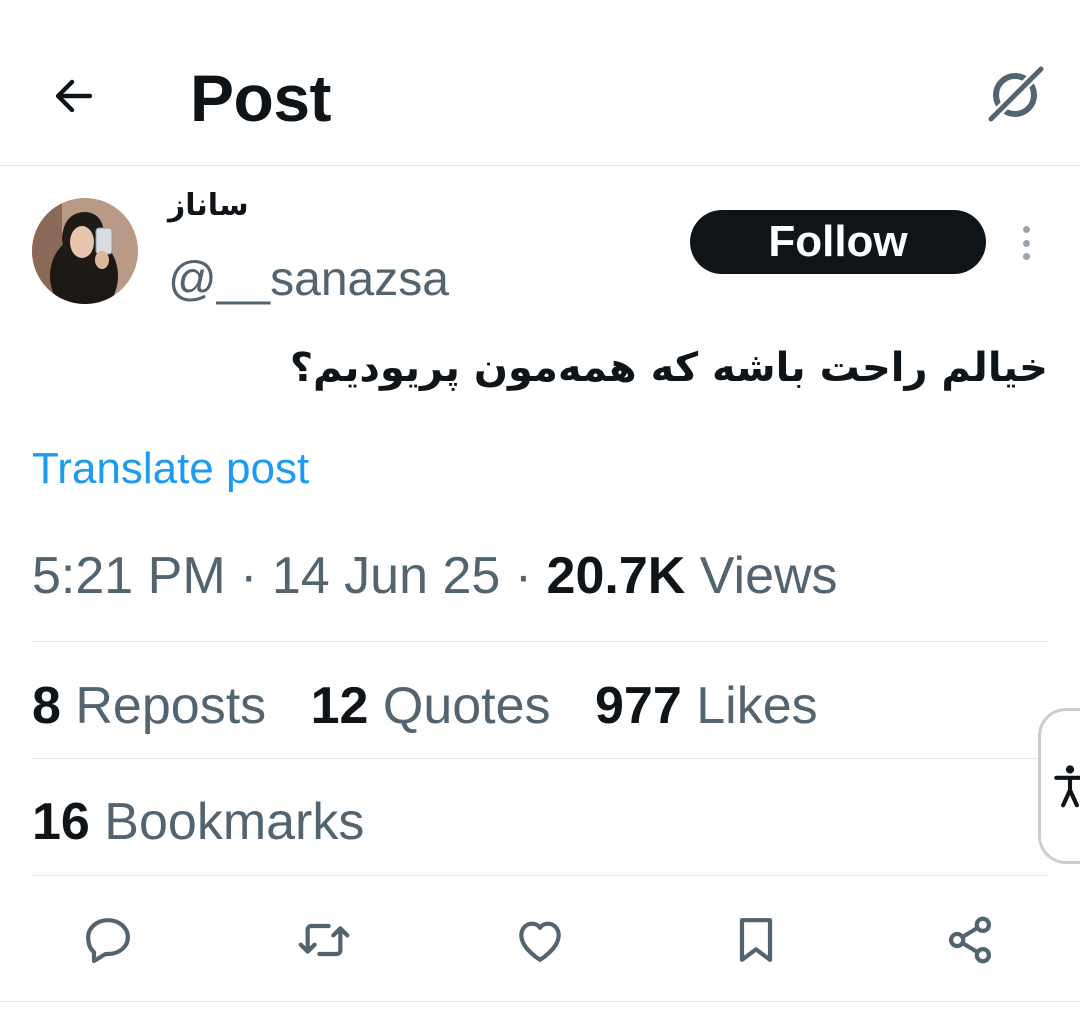 This screenshot has width=1080, height=1024. Describe the element at coordinates (171, 706) in the screenshot. I see `reposts-label: Reposts` at that location.